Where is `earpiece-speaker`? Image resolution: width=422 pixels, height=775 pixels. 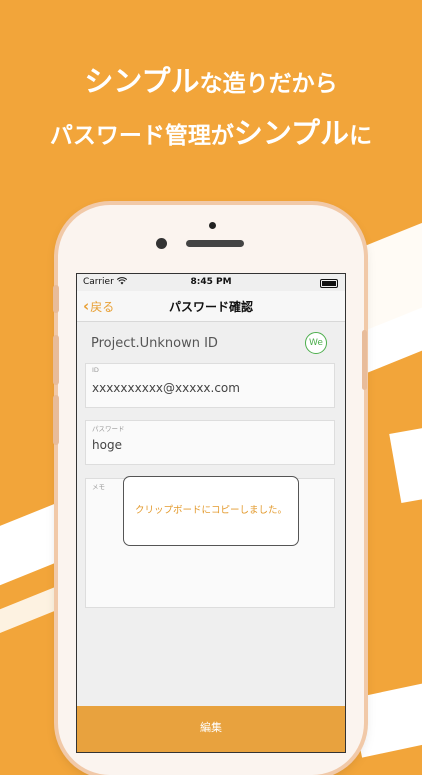 earpiece-speaker is located at coordinates (215, 243).